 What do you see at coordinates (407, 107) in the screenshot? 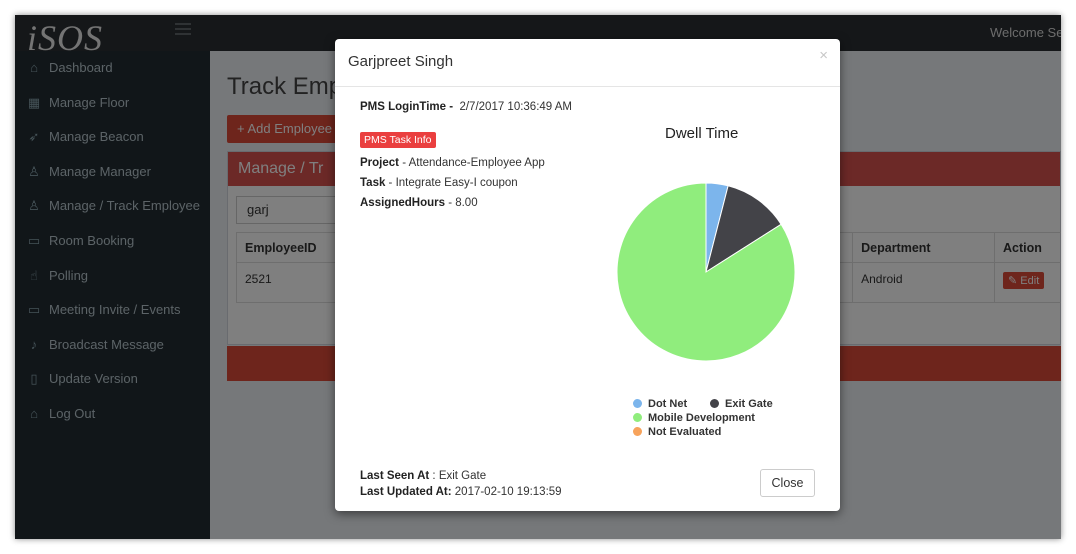
I see `login-time-label: PMS LoginTime -` at bounding box center [407, 107].